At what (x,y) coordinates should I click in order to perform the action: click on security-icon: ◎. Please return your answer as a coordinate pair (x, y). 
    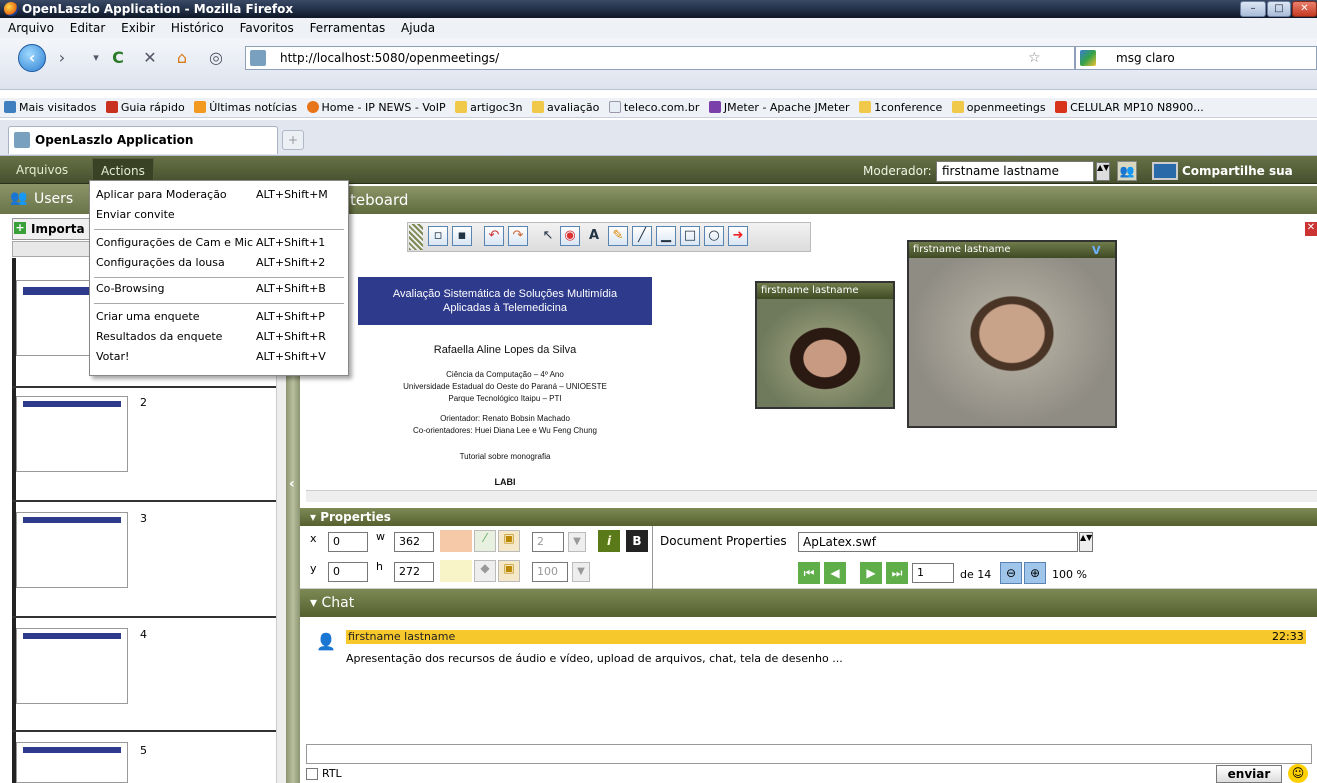
    Looking at the image, I should click on (216, 58).